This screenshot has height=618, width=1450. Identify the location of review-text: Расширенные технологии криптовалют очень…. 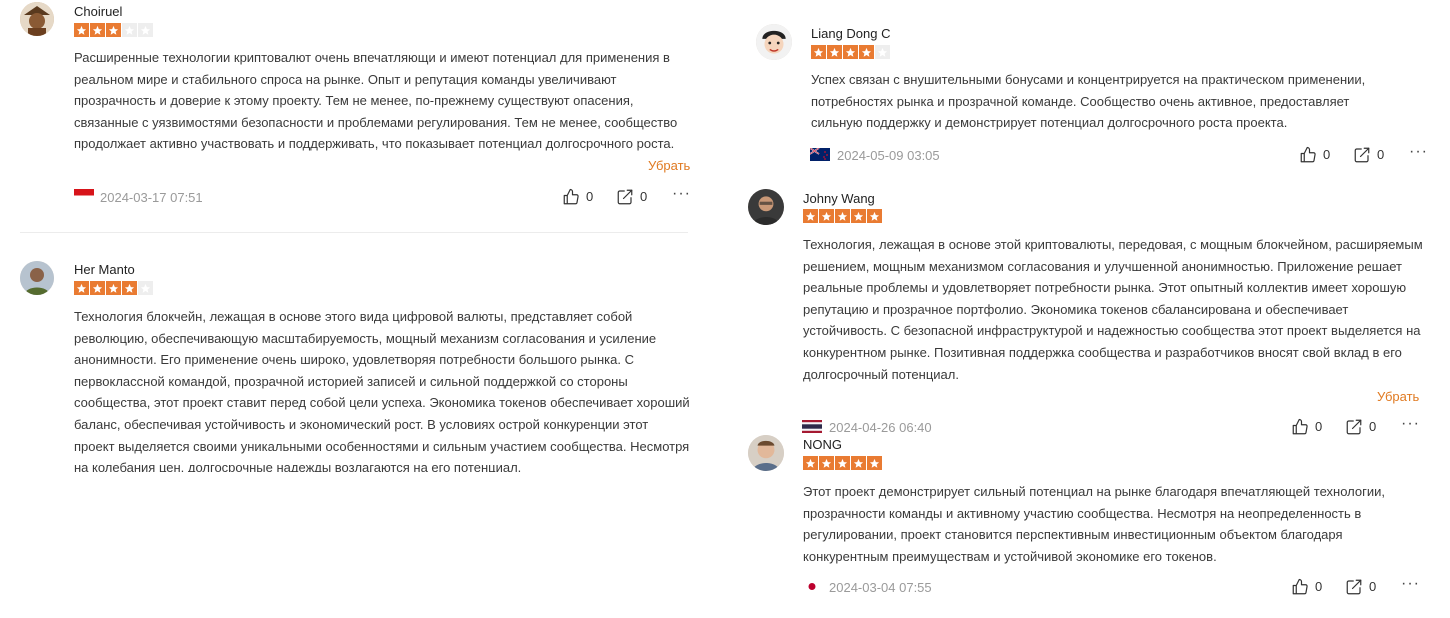
(376, 101).